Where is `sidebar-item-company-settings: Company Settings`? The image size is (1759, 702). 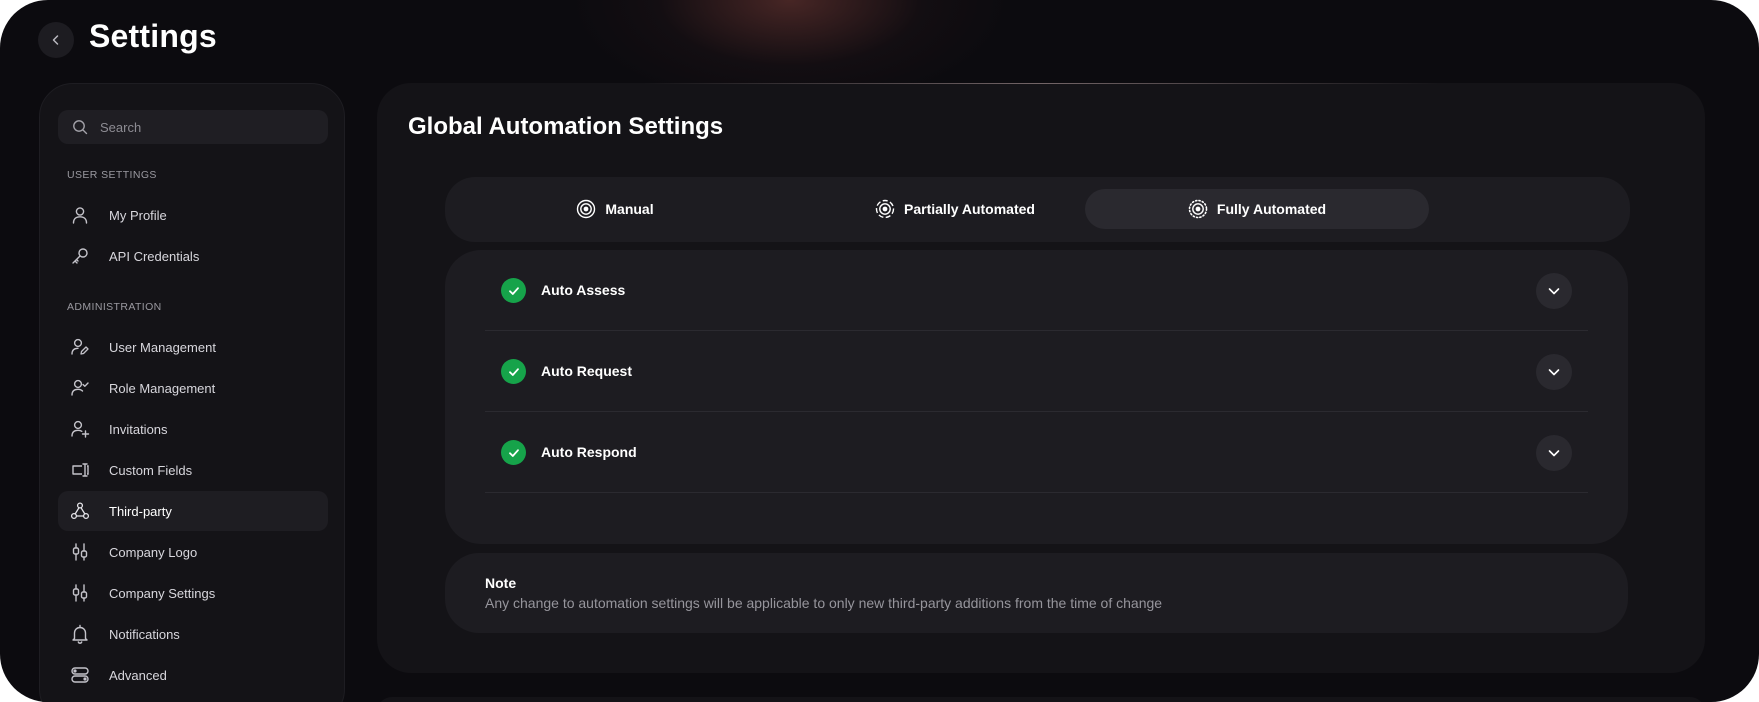 sidebar-item-company-settings: Company Settings is located at coordinates (193, 593).